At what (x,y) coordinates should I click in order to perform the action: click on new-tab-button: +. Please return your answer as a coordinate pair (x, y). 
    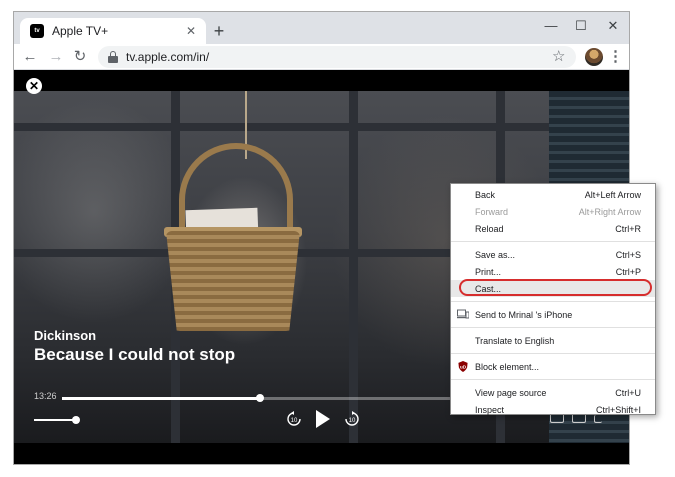
    Looking at the image, I should click on (219, 31).